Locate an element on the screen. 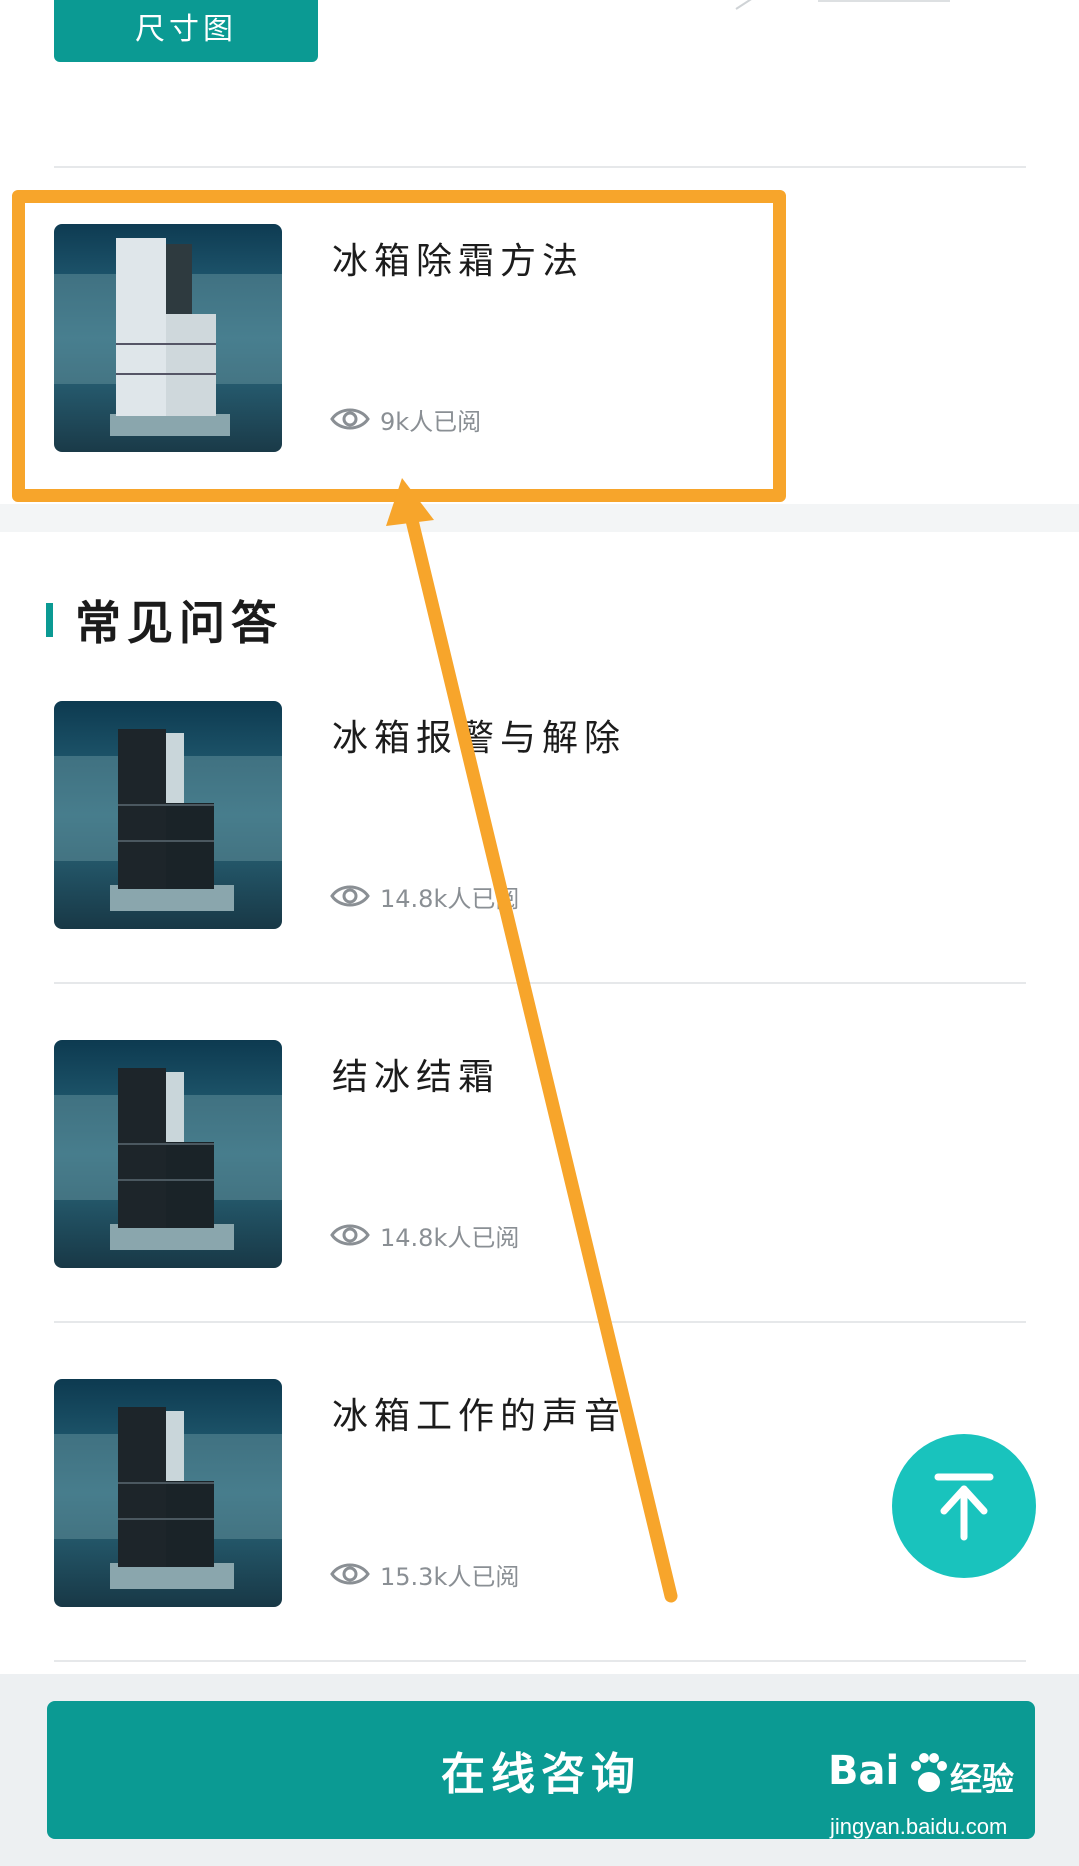 The width and height of the screenshot is (1079, 1866). section-header: 常见问答 is located at coordinates (164, 620).